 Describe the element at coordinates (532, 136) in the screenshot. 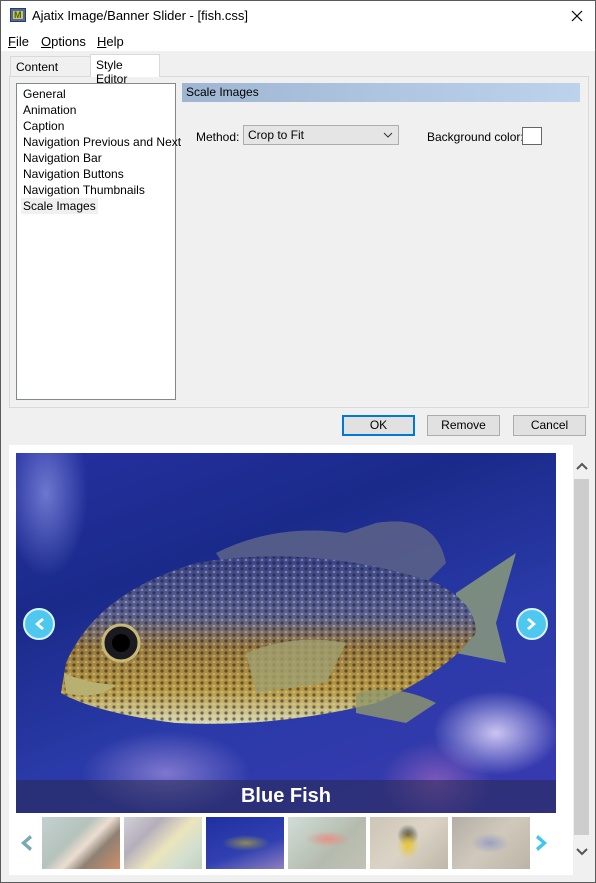

I see `background-color-swatch` at that location.